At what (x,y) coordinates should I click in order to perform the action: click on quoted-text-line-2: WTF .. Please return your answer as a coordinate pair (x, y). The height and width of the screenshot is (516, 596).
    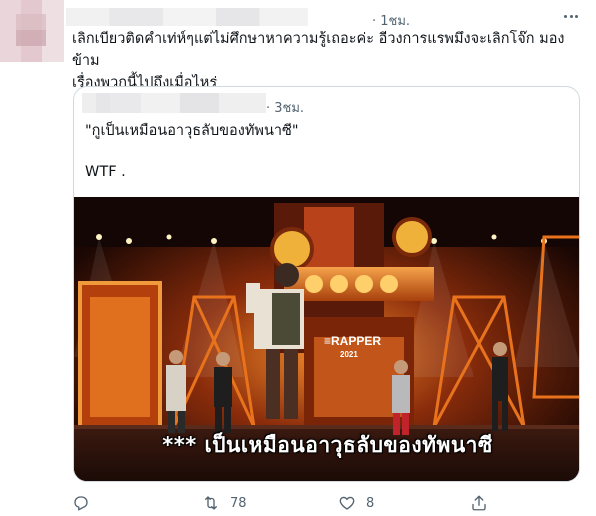
    Looking at the image, I should click on (105, 172).